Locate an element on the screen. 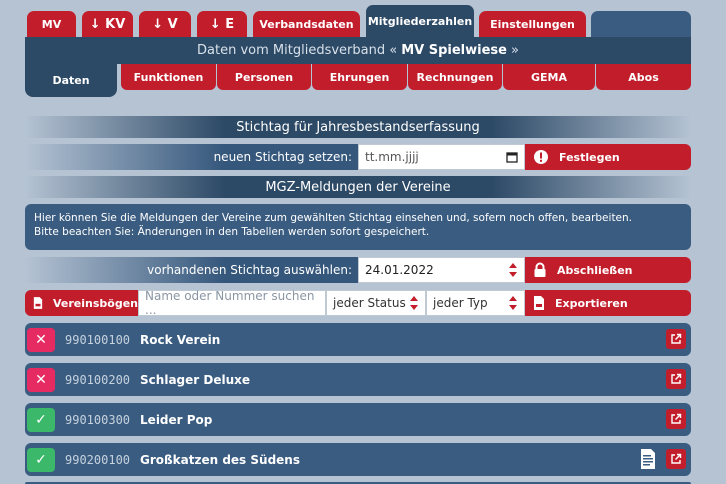 The image size is (726, 484). calendar-icon is located at coordinates (512, 157).